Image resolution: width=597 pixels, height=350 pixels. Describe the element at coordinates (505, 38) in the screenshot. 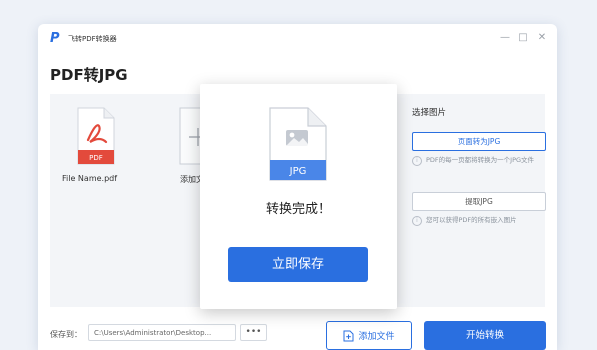

I see `minimize-button: —` at that location.